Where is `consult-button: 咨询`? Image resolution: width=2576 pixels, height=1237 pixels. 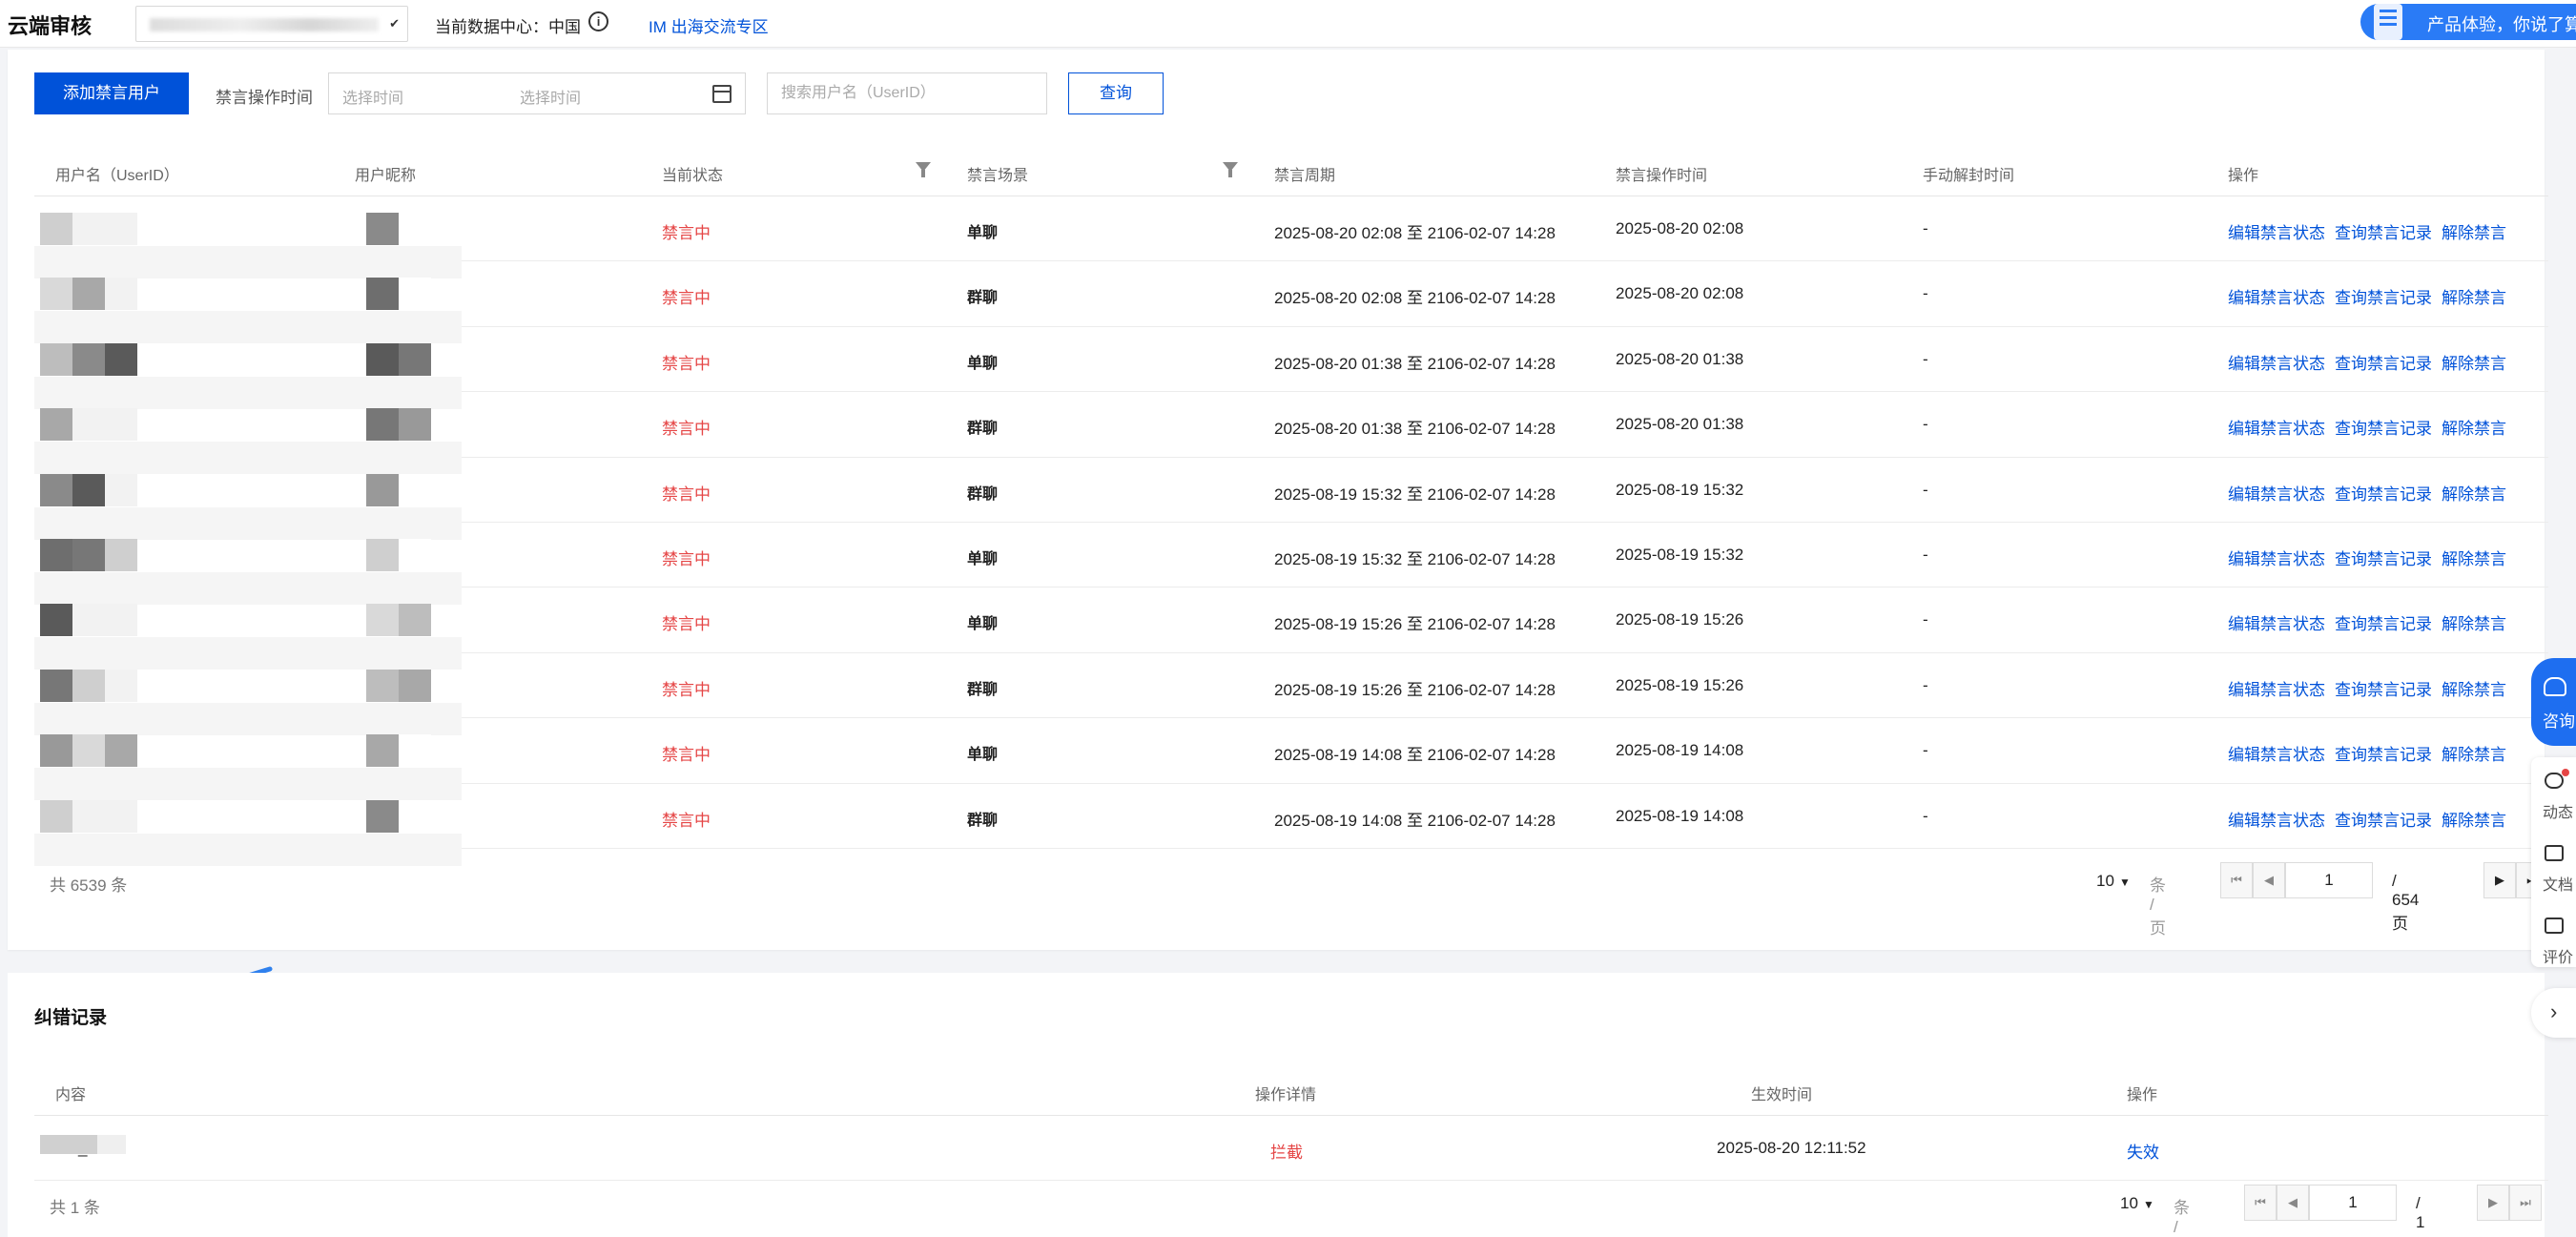
consult-button: 咨询 is located at coordinates (2553, 702).